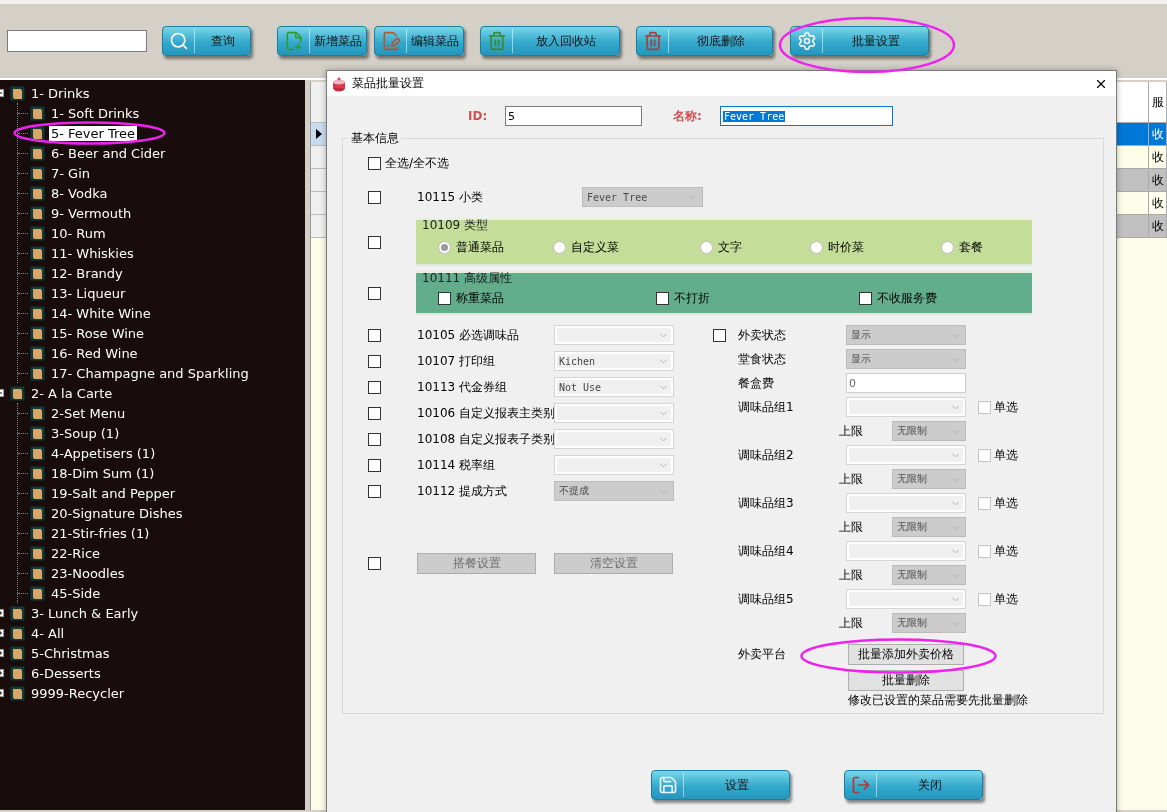 The image size is (1167, 812). What do you see at coordinates (319, 134) in the screenshot?
I see `row-header` at bounding box center [319, 134].